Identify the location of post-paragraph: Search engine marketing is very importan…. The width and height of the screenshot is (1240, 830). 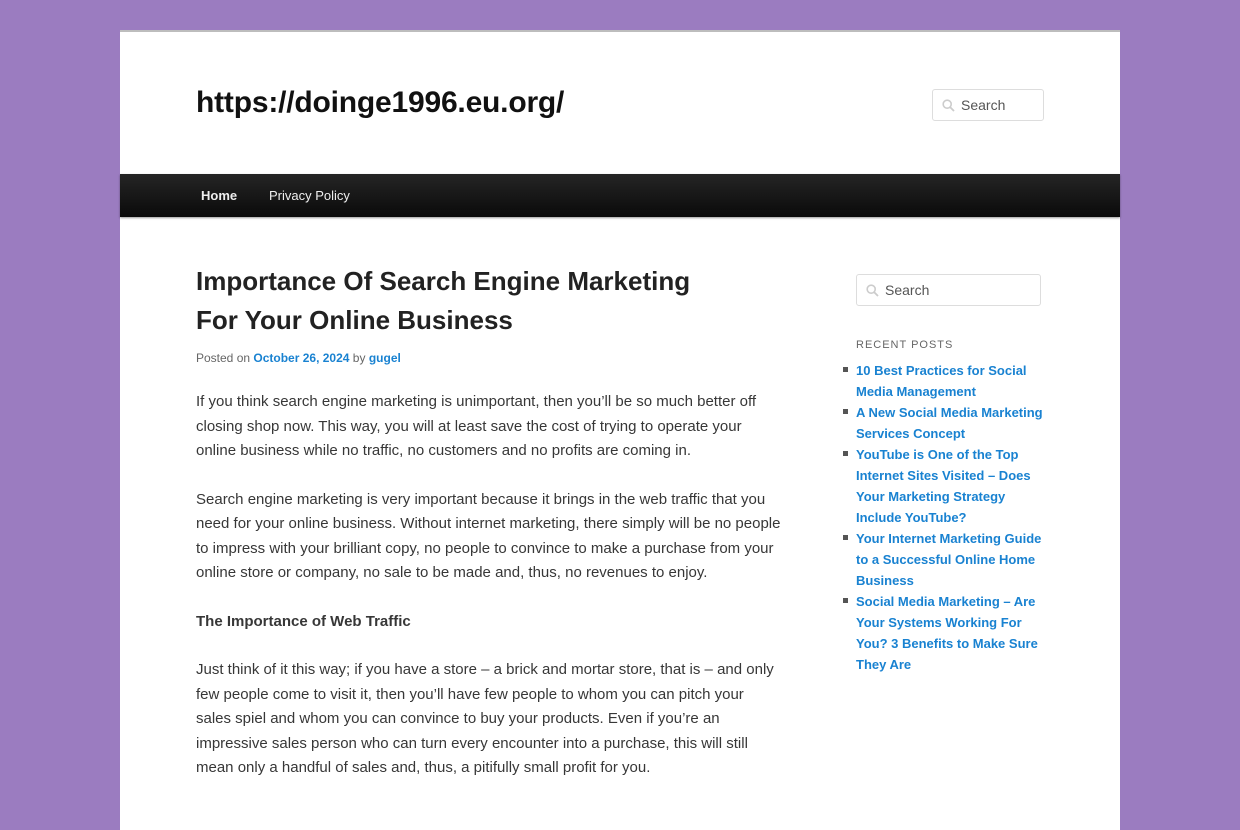
(488, 536).